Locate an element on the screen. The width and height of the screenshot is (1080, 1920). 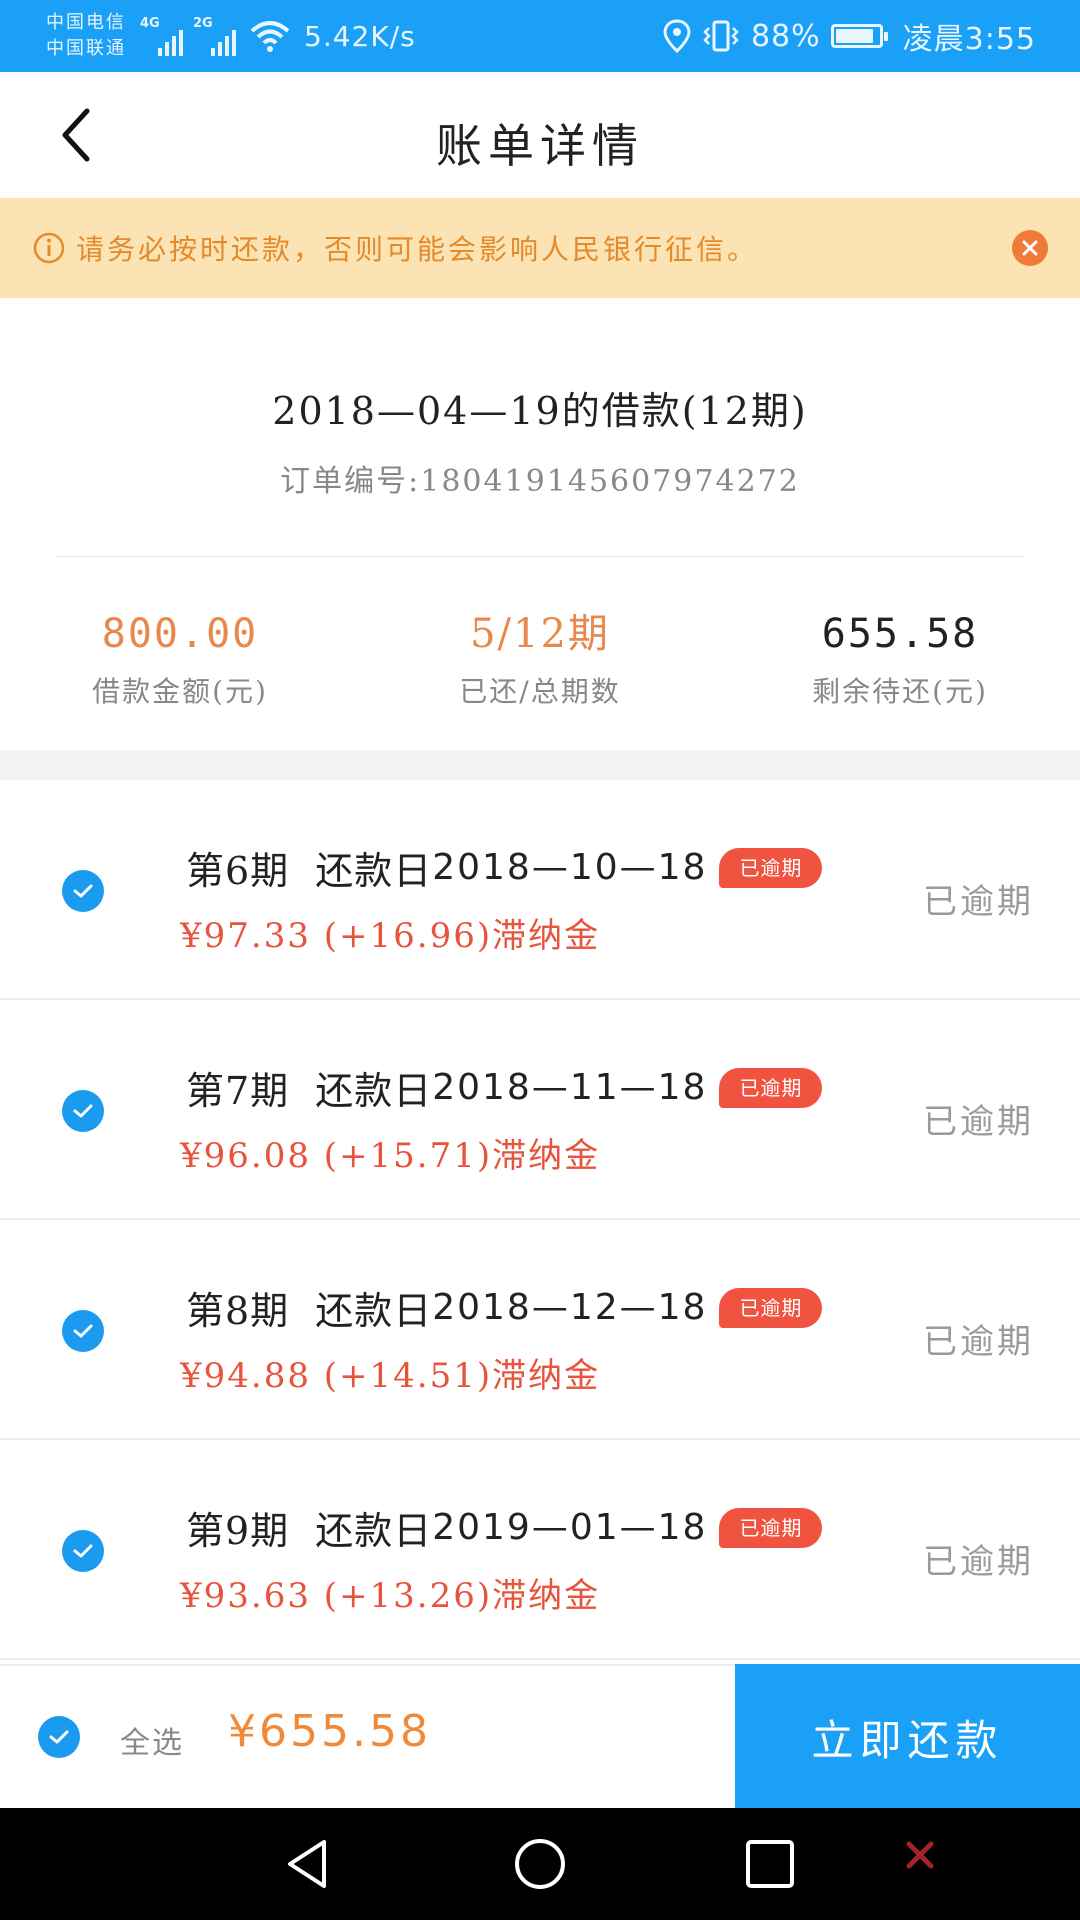
stat-loan-amount: 800.00 借款金额(元) is located at coordinates (180, 659).